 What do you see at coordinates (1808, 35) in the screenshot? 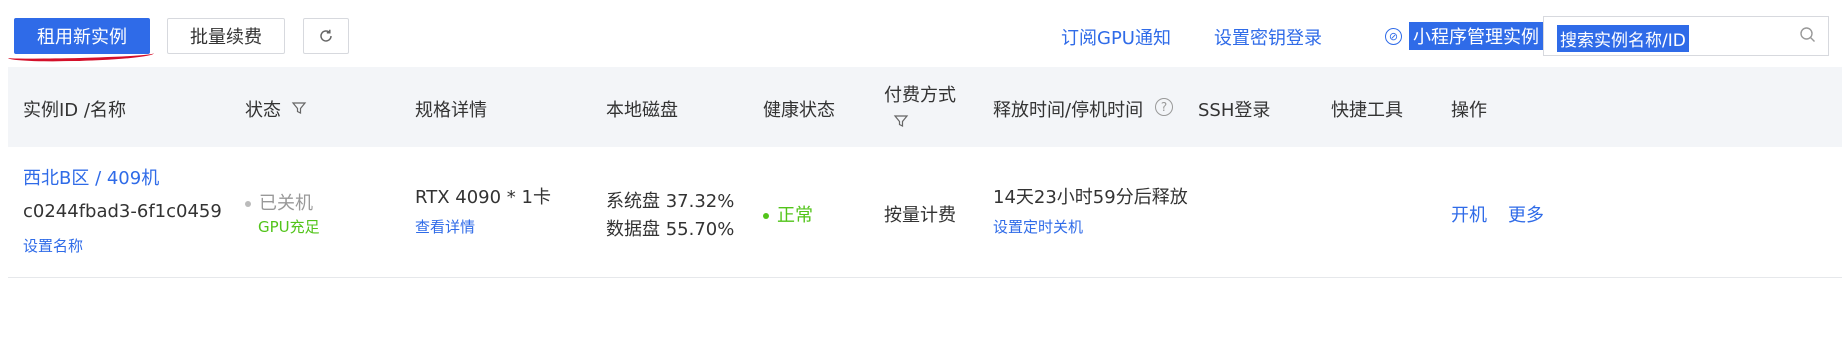
I see `search-icon` at bounding box center [1808, 35].